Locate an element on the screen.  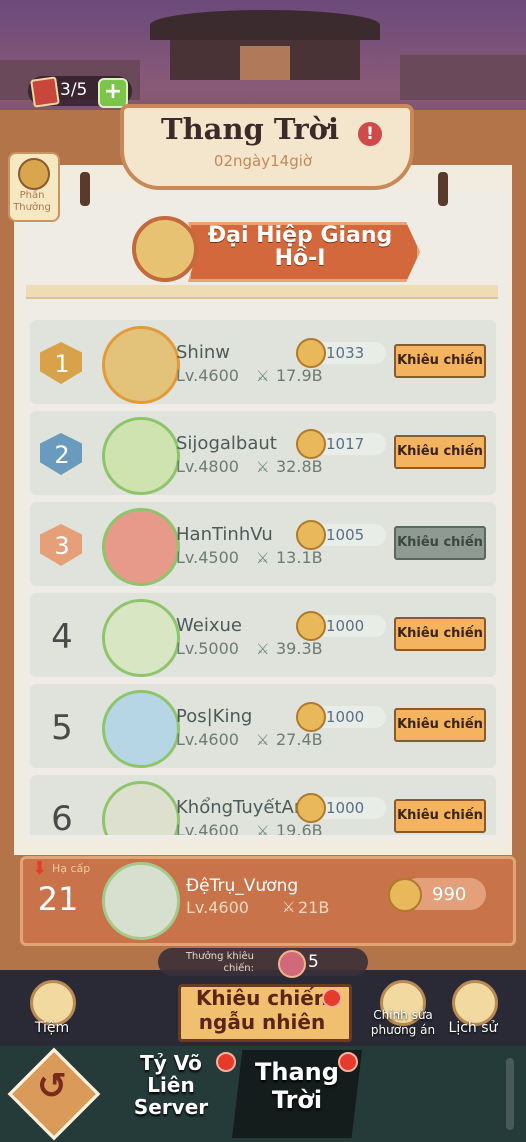
tier-name: Đại Hiệp Giang Hồ-I is located at coordinates (300, 247).